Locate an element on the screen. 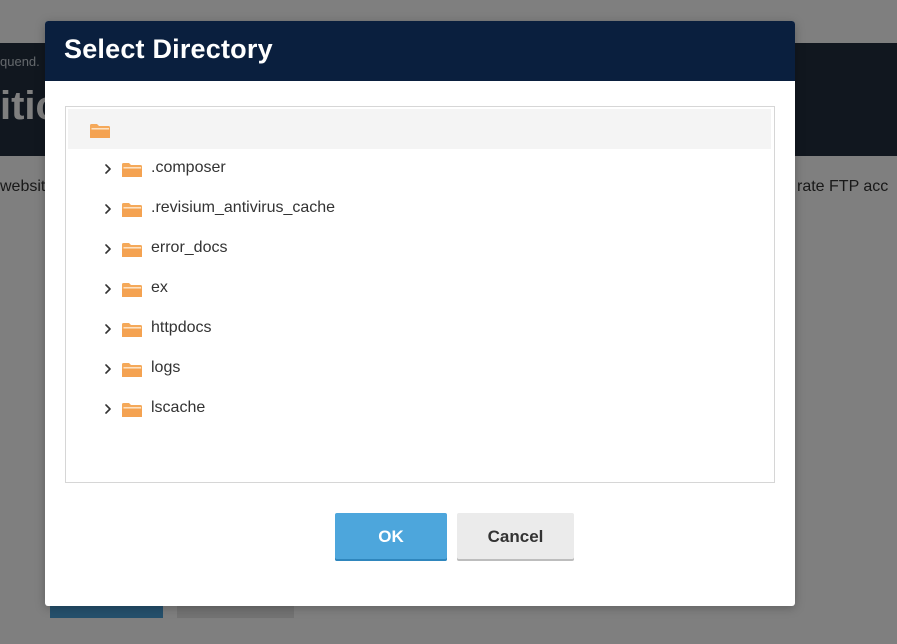 Image resolution: width=897 pixels, height=644 pixels. tree-item-label: lscache is located at coordinates (178, 407).